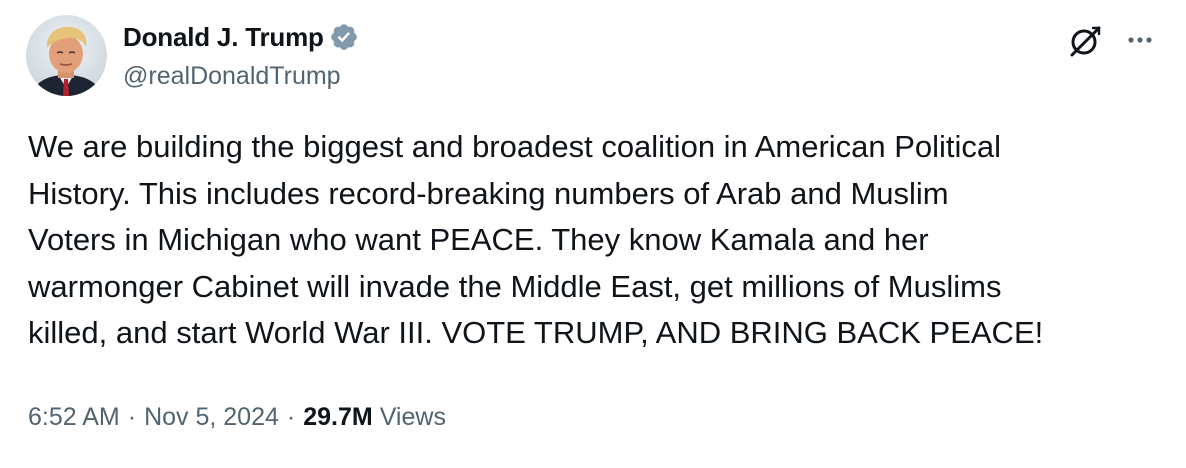  I want to click on author-name-row: Donald J. Trump, so click(241, 37).